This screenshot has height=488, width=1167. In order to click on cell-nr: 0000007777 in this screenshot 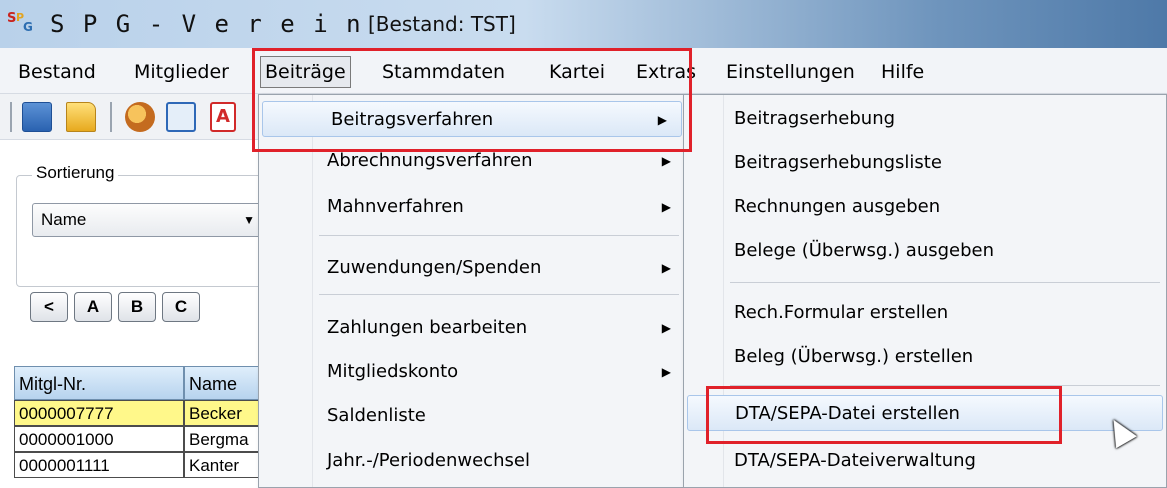, I will do `click(99, 413)`.